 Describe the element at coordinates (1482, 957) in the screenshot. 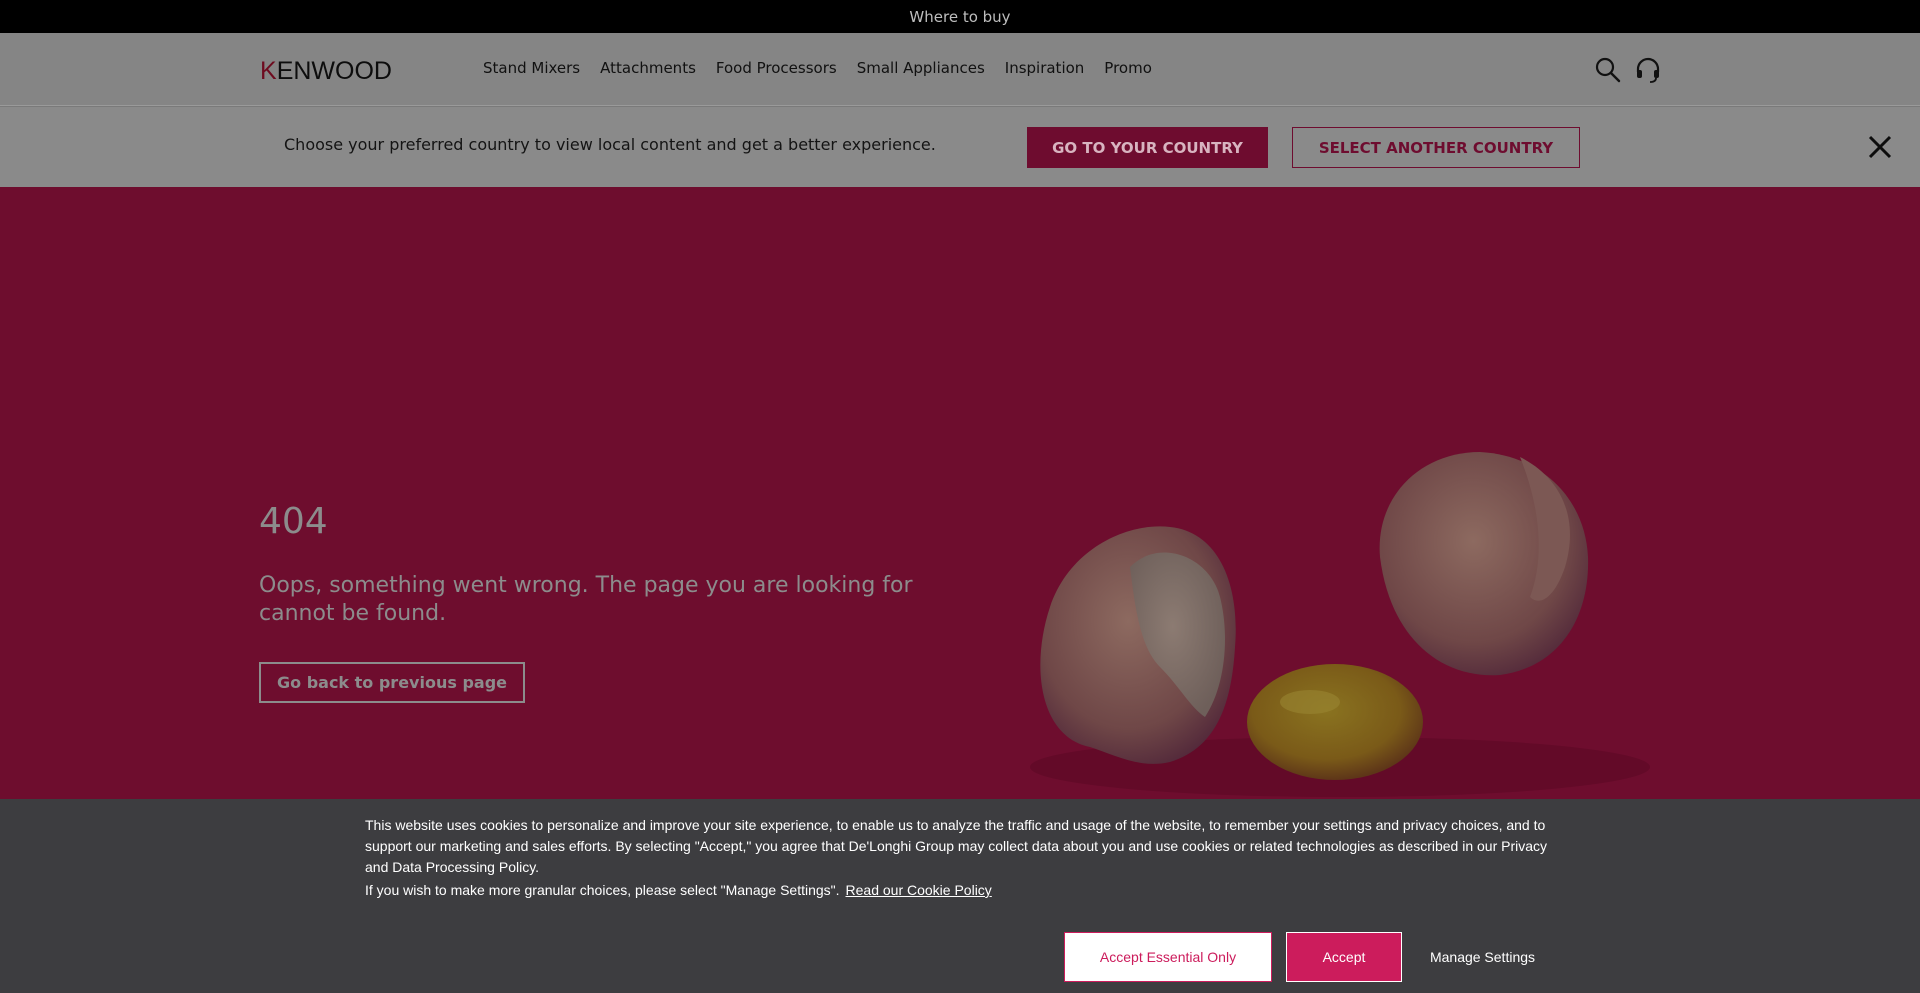

I see `manage-settings-button: Manage Settings` at that location.